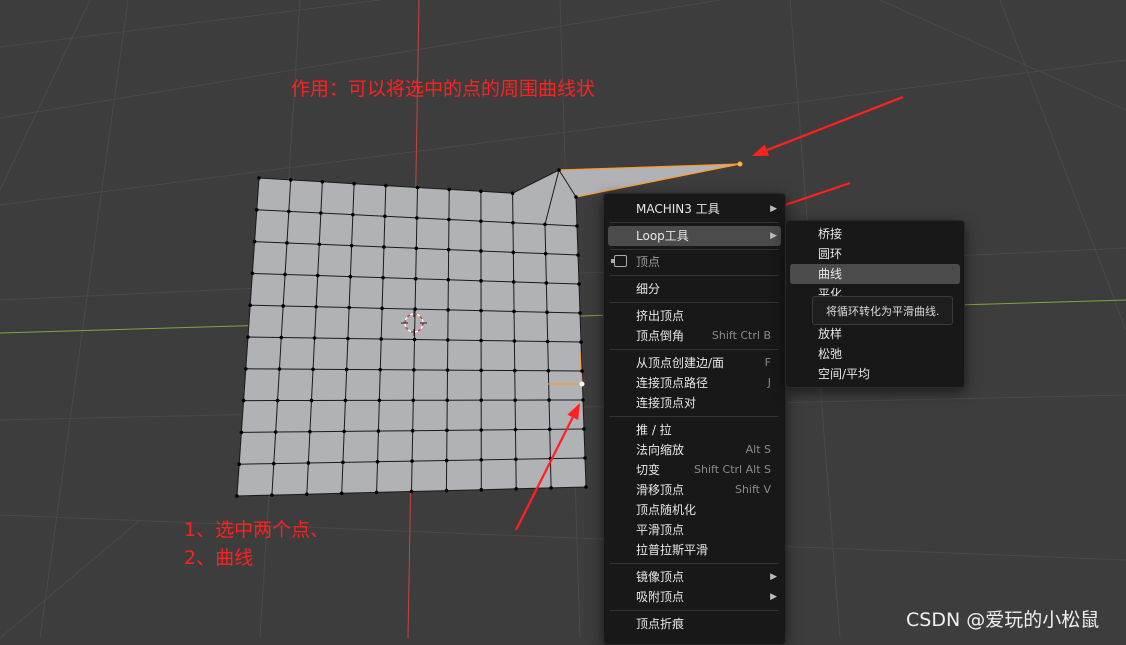 The image size is (1126, 645). What do you see at coordinates (648, 289) in the screenshot?
I see `menu-item-label: 细分` at bounding box center [648, 289].